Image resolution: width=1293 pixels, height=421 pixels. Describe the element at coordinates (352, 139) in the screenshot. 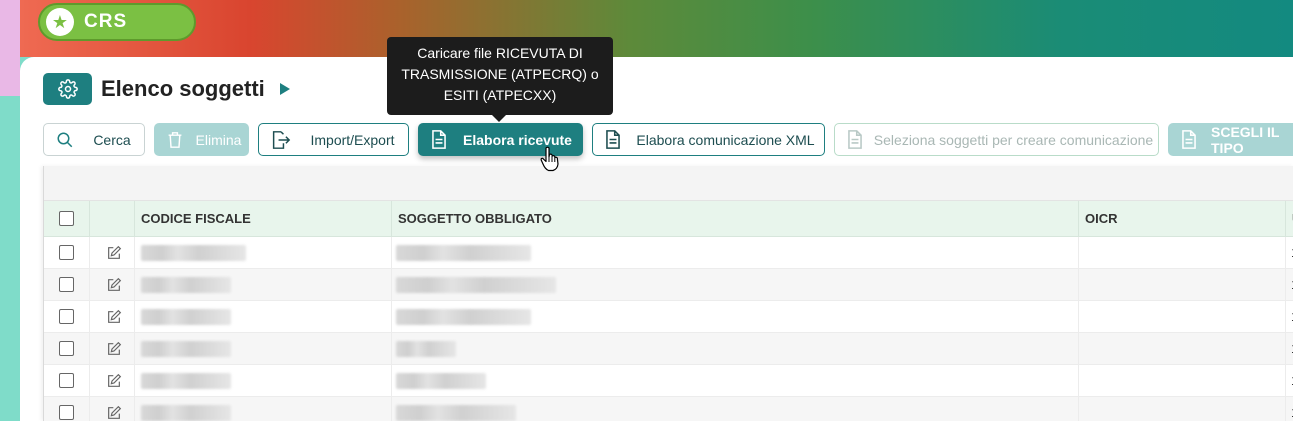

I see `import-export-label: Import/Export` at that location.